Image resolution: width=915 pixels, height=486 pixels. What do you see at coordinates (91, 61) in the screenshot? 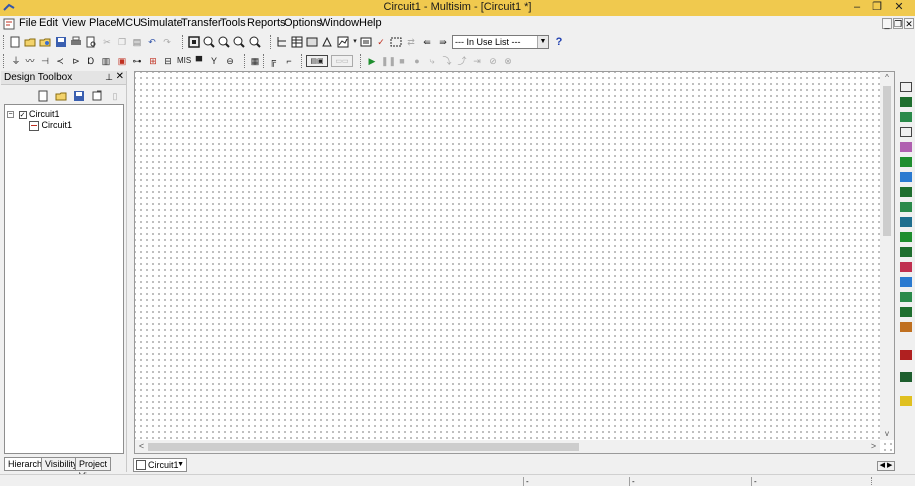
I see `ttl-icon: Ɒ` at bounding box center [91, 61].